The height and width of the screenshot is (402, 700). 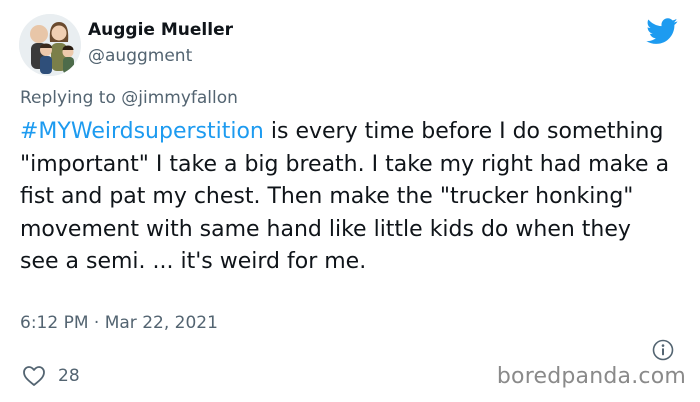 What do you see at coordinates (68, 98) in the screenshot?
I see `reply-prefix: Replying to` at bounding box center [68, 98].